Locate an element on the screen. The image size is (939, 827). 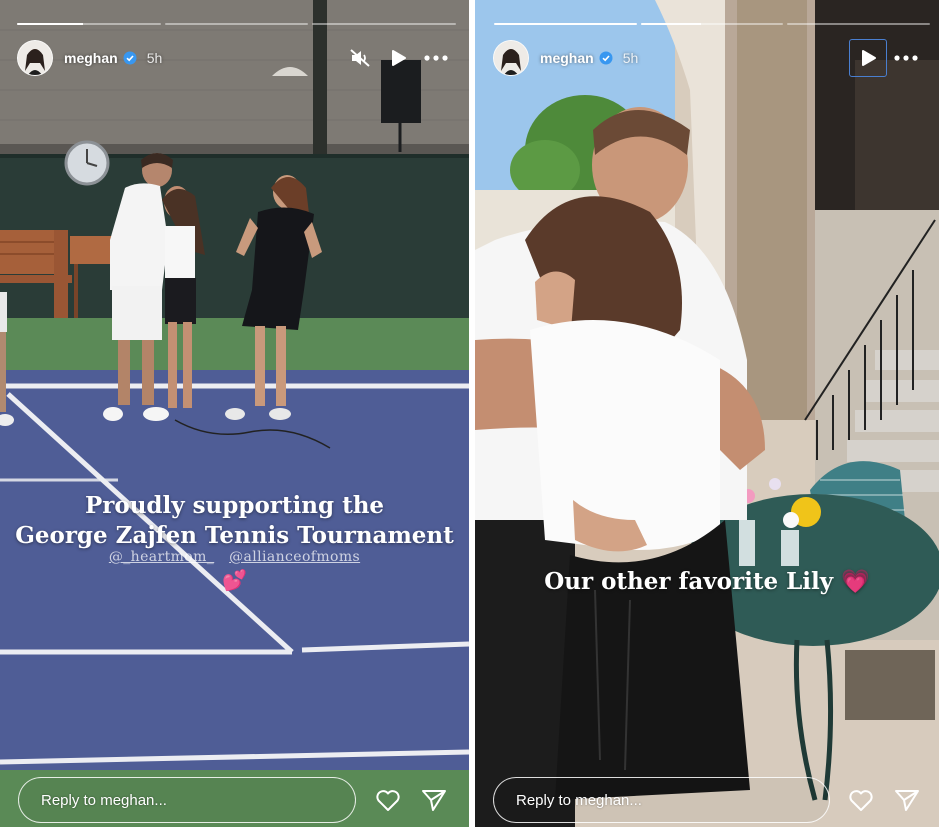
caption: Our other favorite Lily 💗 is located at coordinates (707, 581).